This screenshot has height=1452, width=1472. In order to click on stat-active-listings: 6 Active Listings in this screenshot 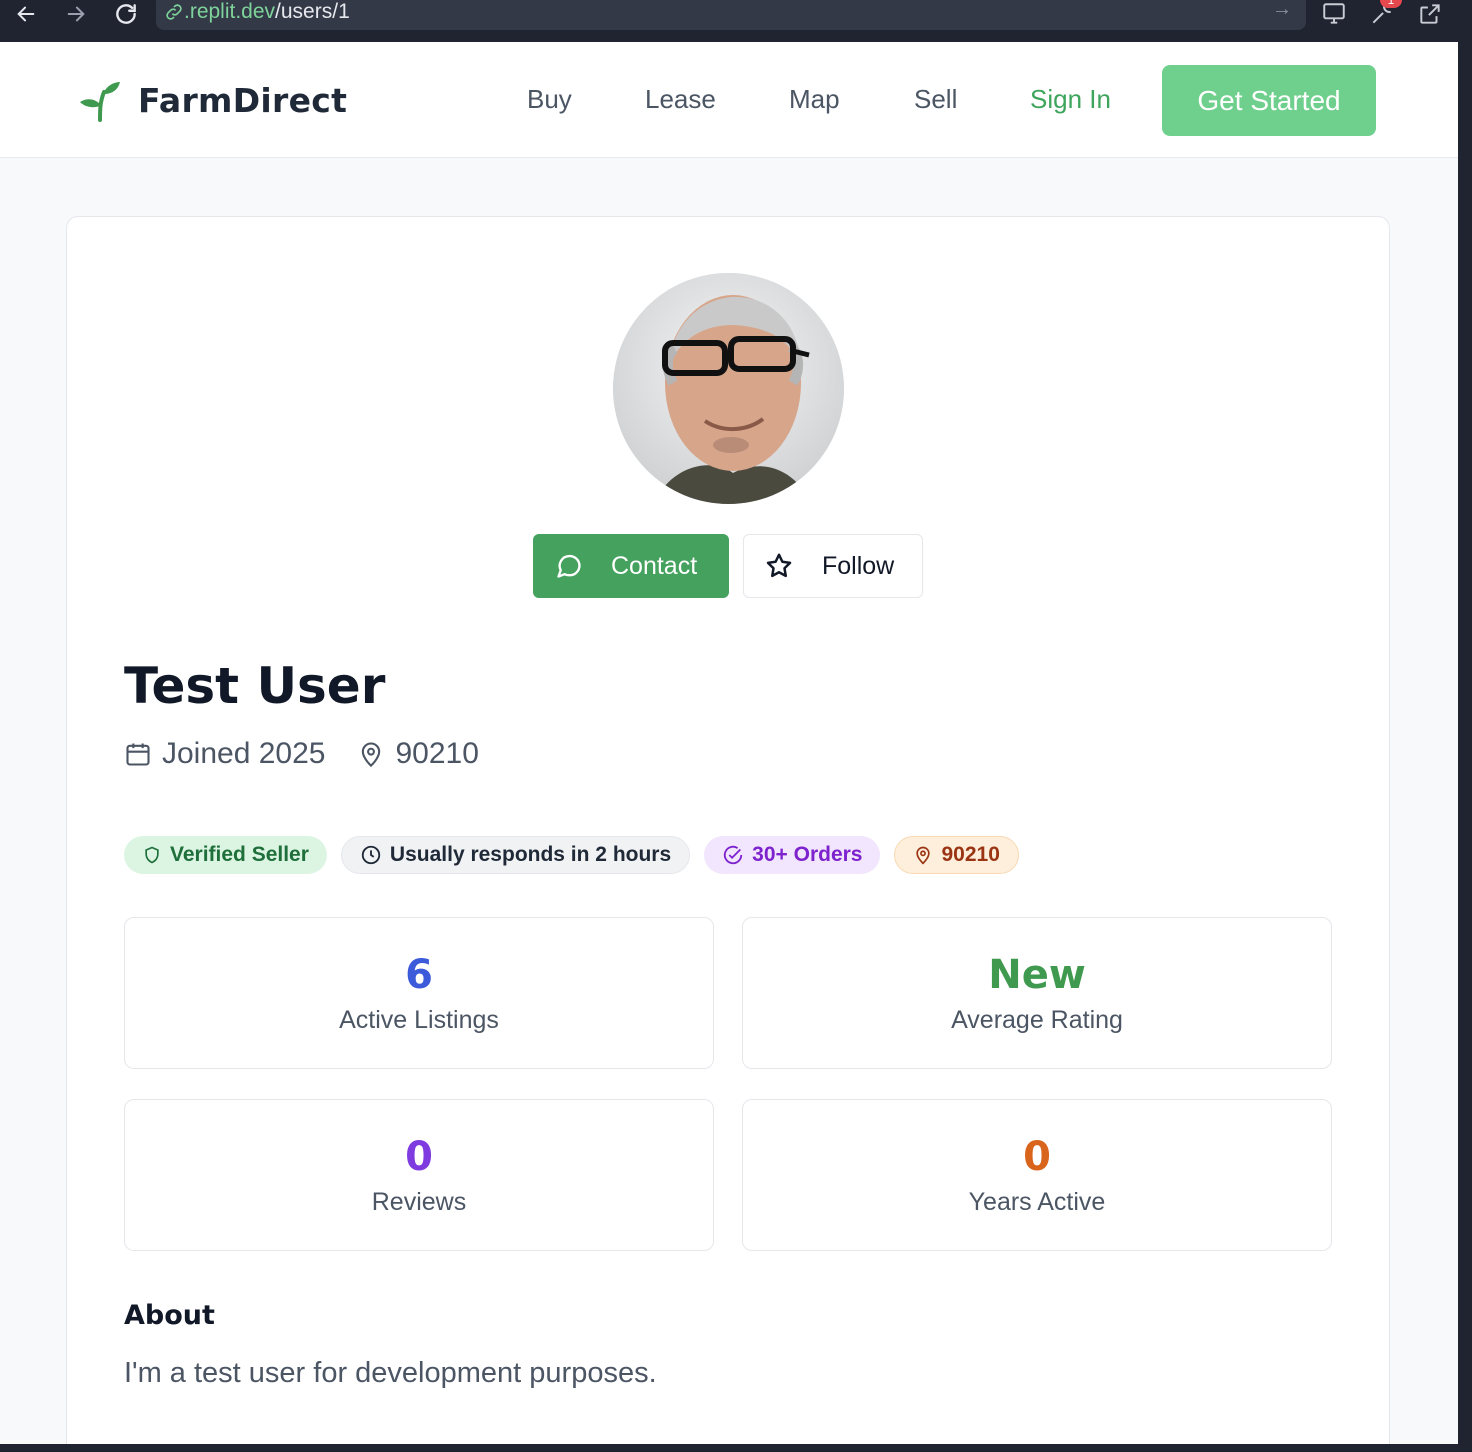, I will do `click(419, 993)`.